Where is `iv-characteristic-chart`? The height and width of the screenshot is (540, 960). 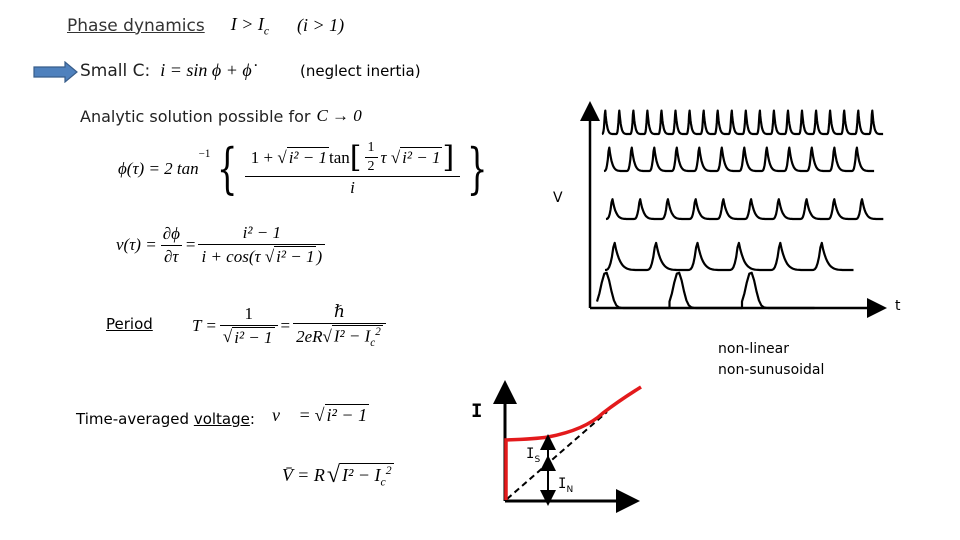
iv-characteristic-chart is located at coordinates (567, 446).